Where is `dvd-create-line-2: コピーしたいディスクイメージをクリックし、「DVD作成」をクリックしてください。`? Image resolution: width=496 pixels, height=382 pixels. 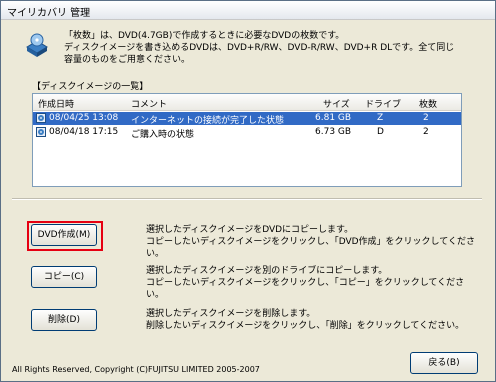
dvd-create-line-2: コピーしたいディスクイメージをクリックし、「DVD作成」をクリックしてください。 is located at coordinates (311, 248).